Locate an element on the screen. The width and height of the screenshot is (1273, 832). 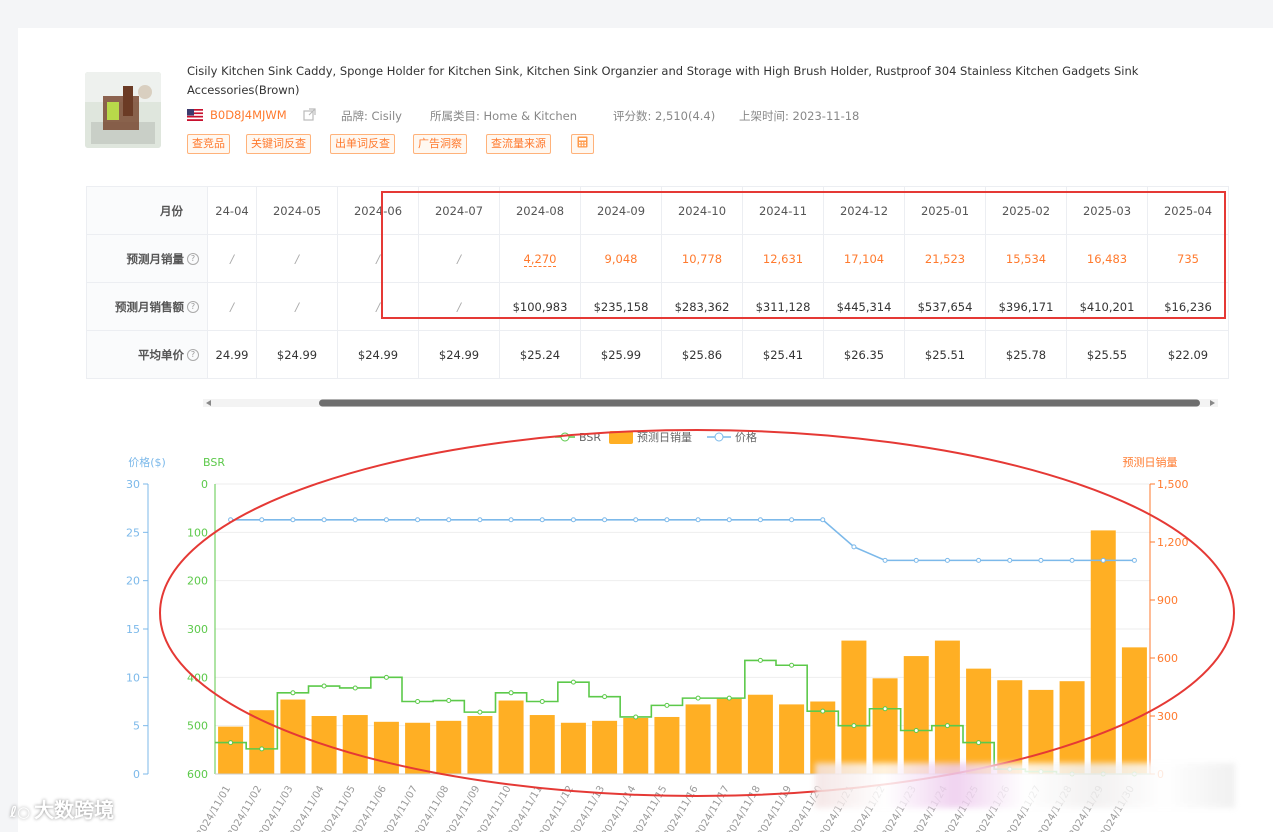
asin-link: B0D8J4MJWM is located at coordinates (248, 115).